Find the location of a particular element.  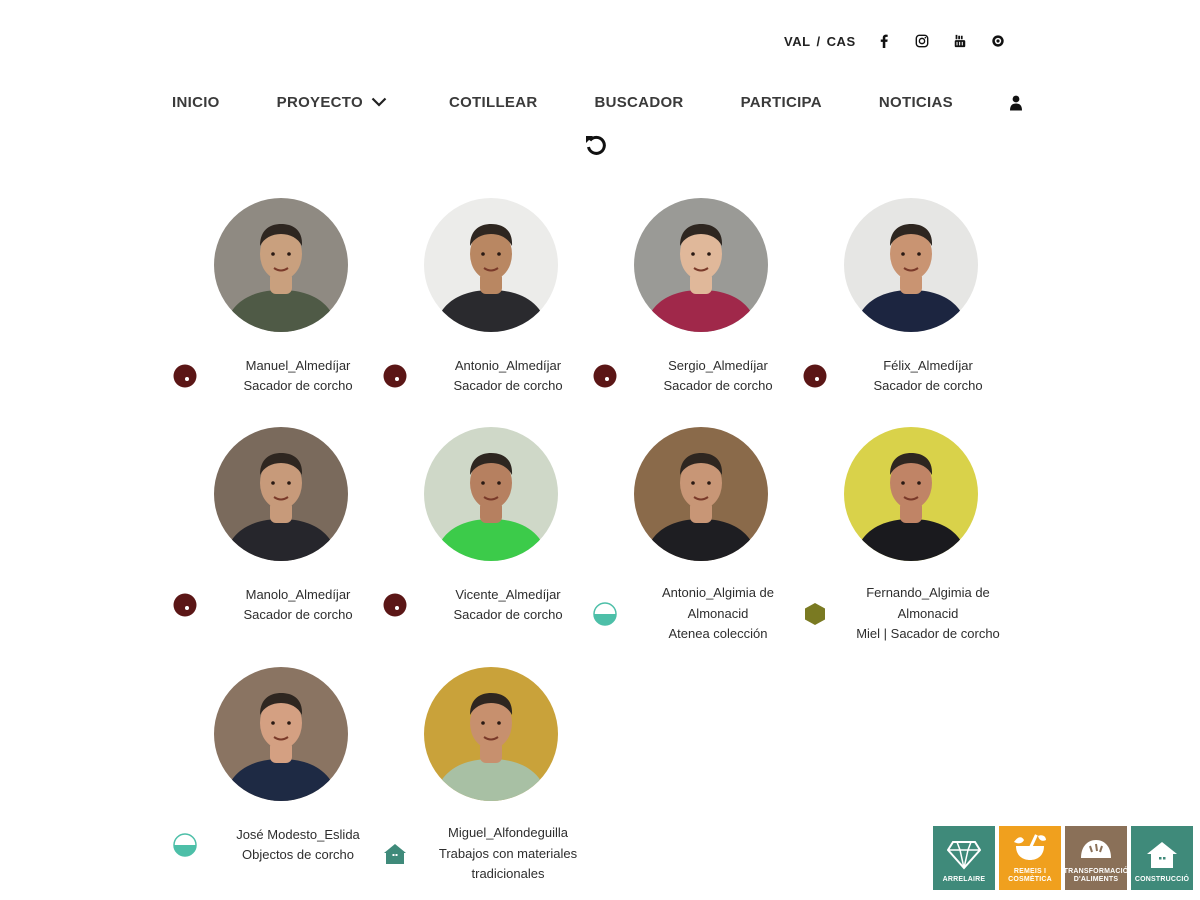

person-text: Manuel_Almedíjar Sacador de corcho is located at coordinates (280, 376).